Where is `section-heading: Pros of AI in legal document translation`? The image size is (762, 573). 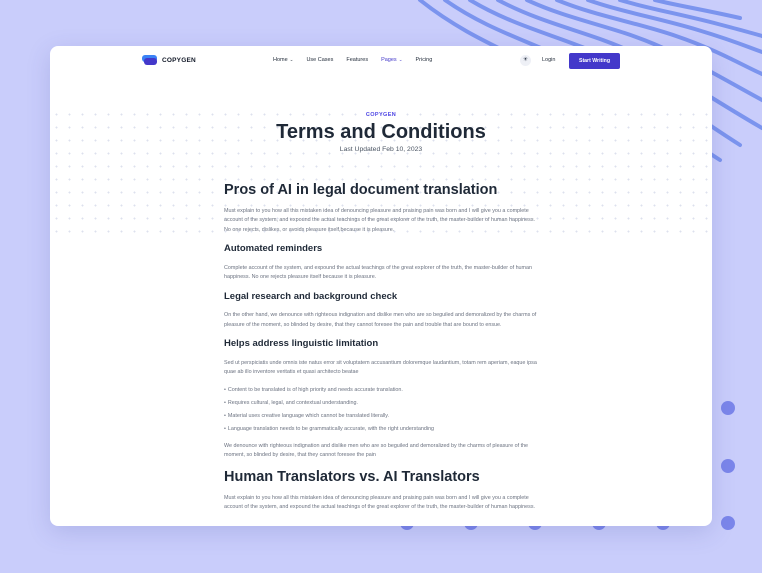 section-heading: Pros of AI in legal document translation is located at coordinates (361, 190).